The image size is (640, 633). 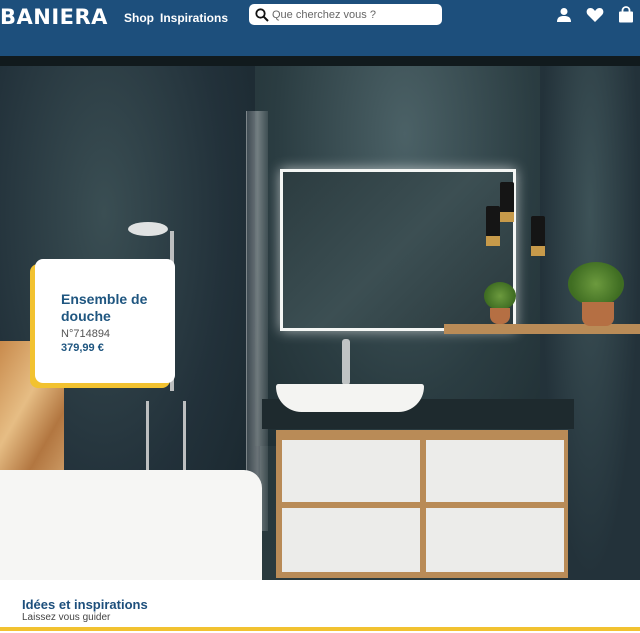 What do you see at coordinates (85, 604) in the screenshot?
I see `section-title: Idées et inspirations` at bounding box center [85, 604].